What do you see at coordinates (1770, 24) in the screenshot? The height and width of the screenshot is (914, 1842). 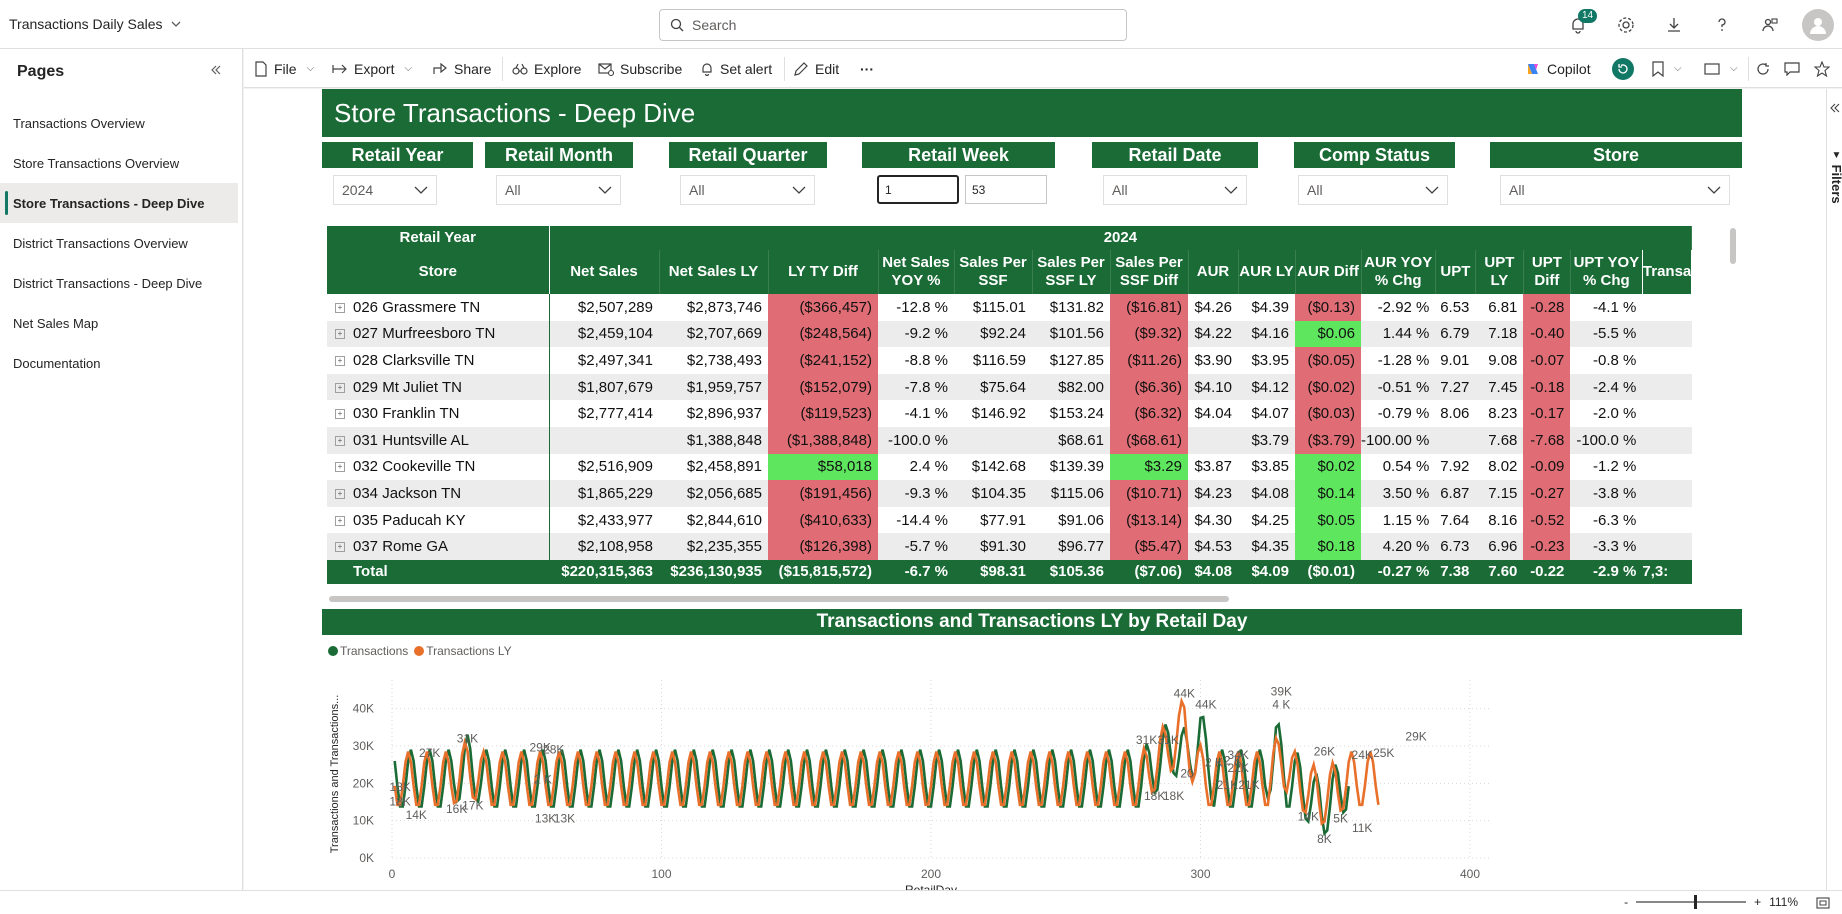 I see `share-feedback-button` at bounding box center [1770, 24].